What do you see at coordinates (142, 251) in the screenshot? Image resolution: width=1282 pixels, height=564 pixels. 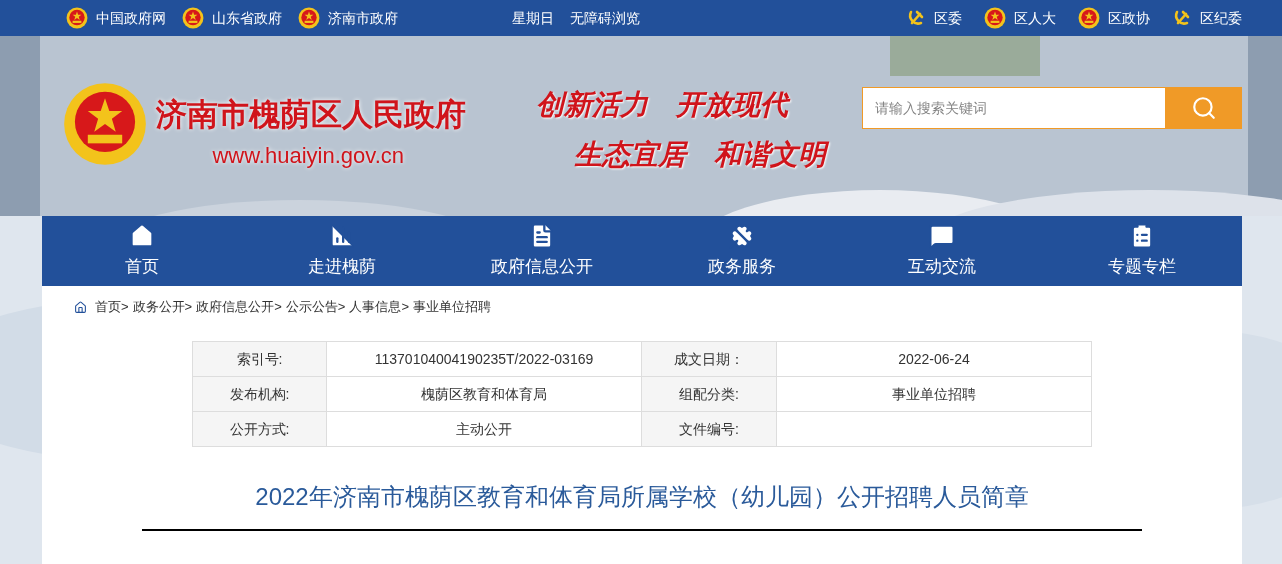 I see `nav-item: 首页` at bounding box center [142, 251].